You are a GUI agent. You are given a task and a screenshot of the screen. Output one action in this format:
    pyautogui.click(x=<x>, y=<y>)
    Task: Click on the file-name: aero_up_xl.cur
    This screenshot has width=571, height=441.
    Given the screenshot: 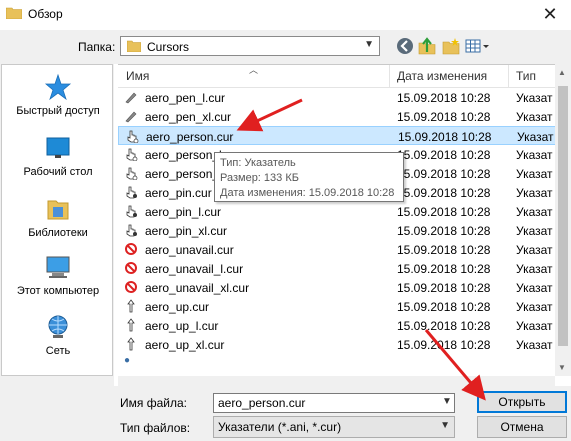 What is the action you would take?
    pyautogui.click(x=185, y=345)
    